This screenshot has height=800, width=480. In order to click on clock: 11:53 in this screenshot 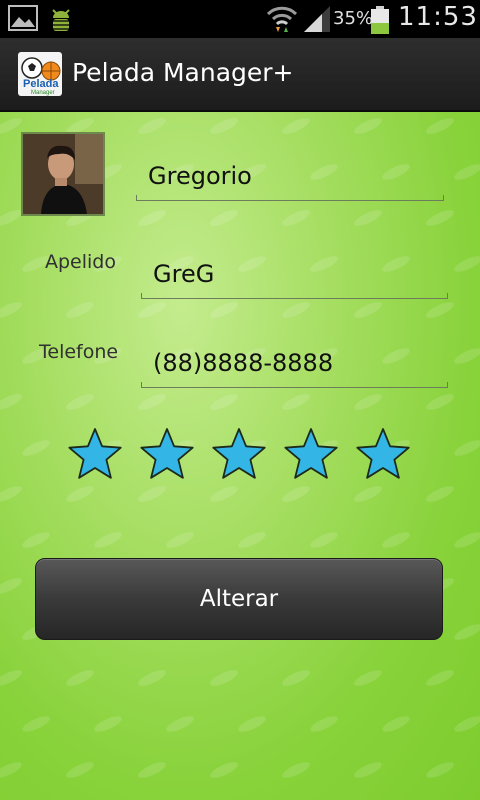, I will do `click(438, 17)`.